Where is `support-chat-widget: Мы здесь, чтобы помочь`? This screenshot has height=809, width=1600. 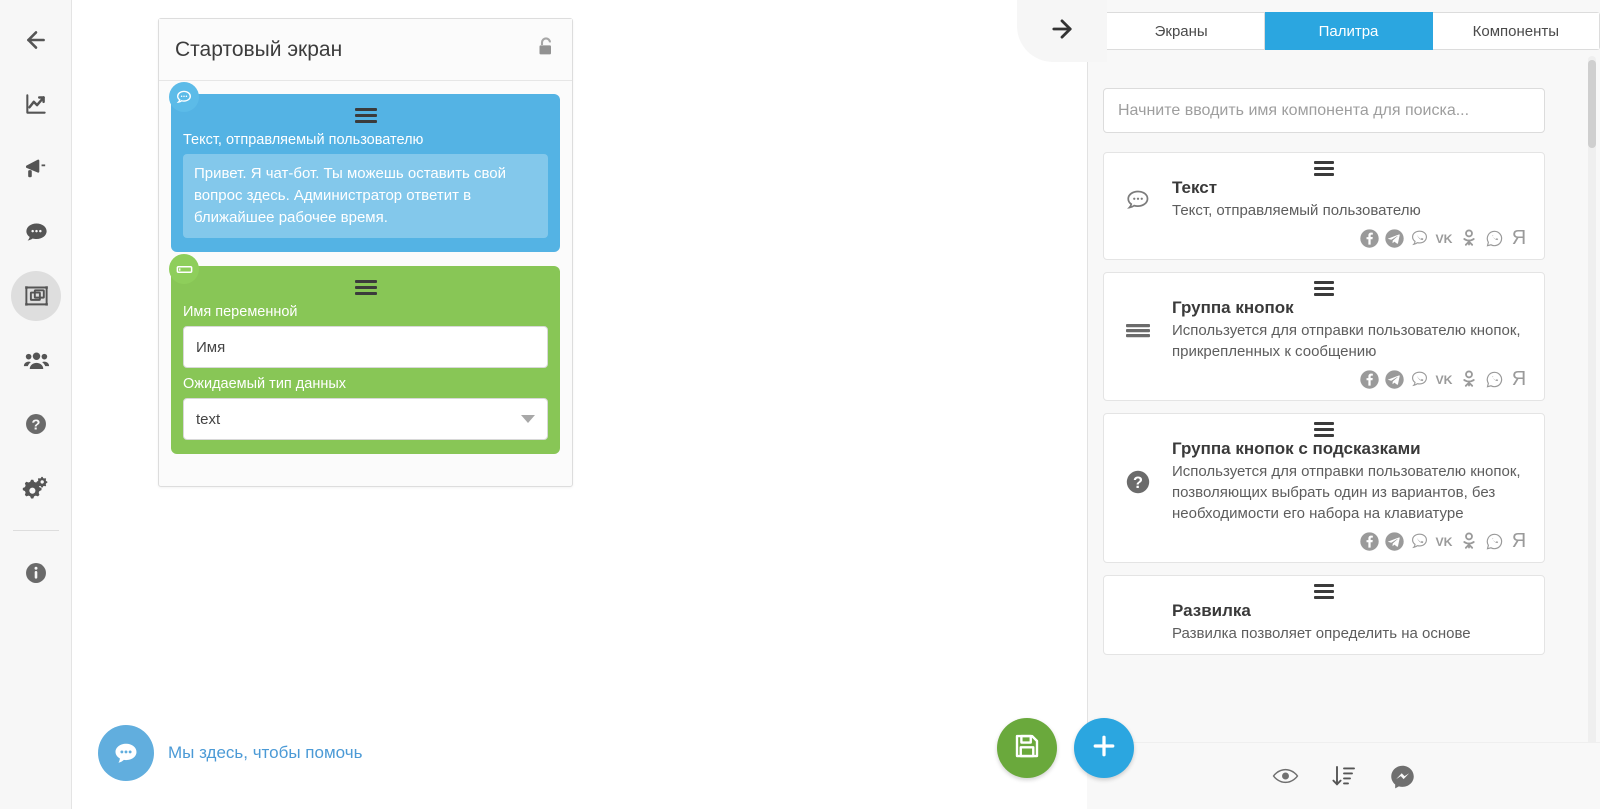 support-chat-widget: Мы здесь, чтобы помочь is located at coordinates (230, 753).